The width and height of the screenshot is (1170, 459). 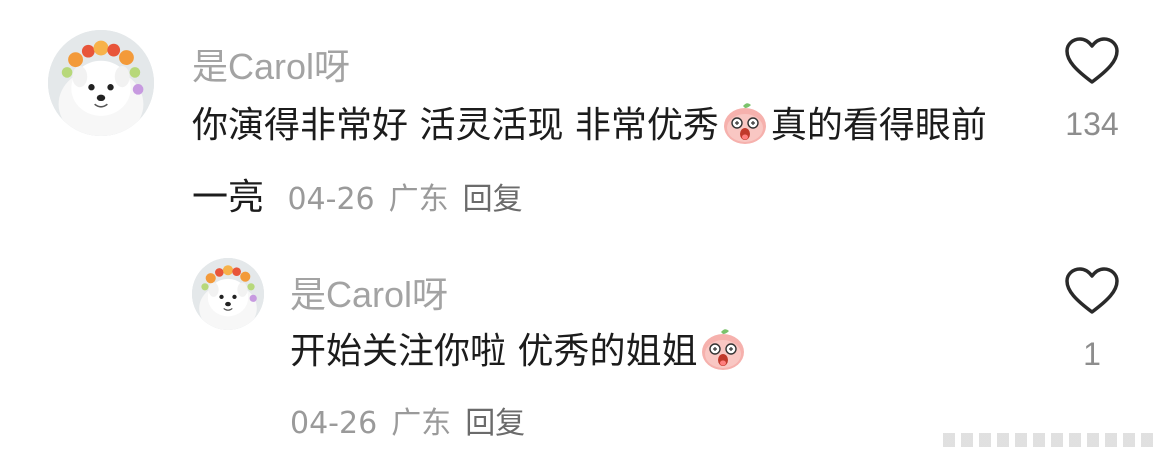 What do you see at coordinates (1050, 440) in the screenshot?
I see `watermark` at bounding box center [1050, 440].